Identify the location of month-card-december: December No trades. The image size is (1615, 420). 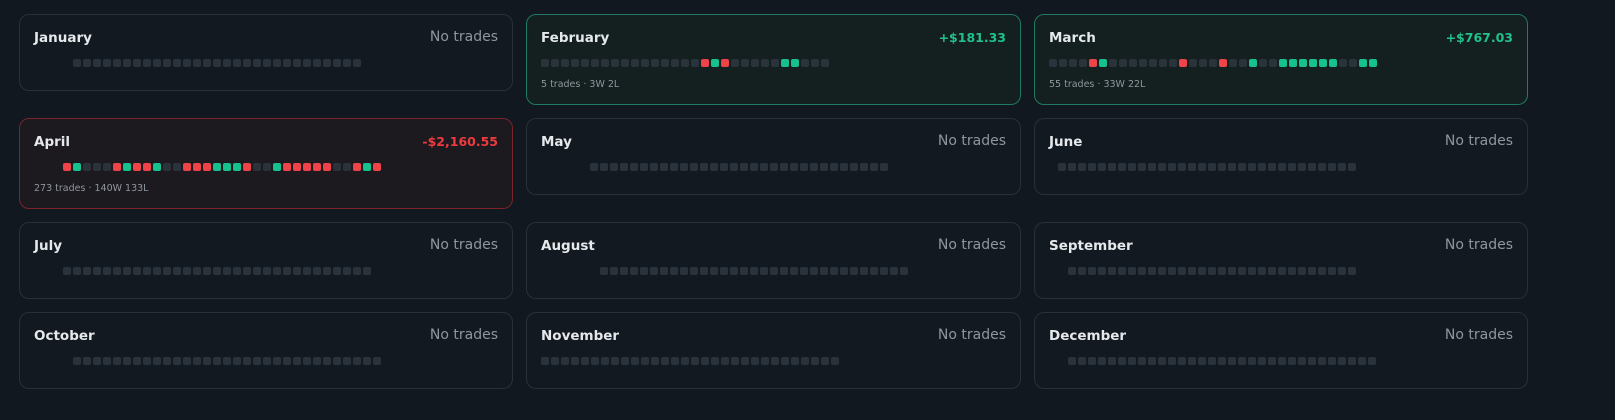
(1281, 350).